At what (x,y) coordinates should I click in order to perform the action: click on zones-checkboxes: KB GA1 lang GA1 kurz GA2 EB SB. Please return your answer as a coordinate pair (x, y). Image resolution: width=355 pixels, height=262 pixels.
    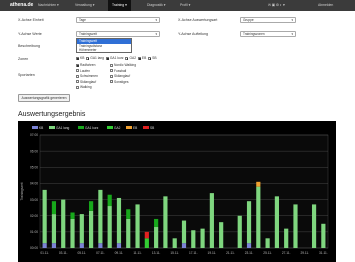
    Looking at the image, I should click on (116, 58).